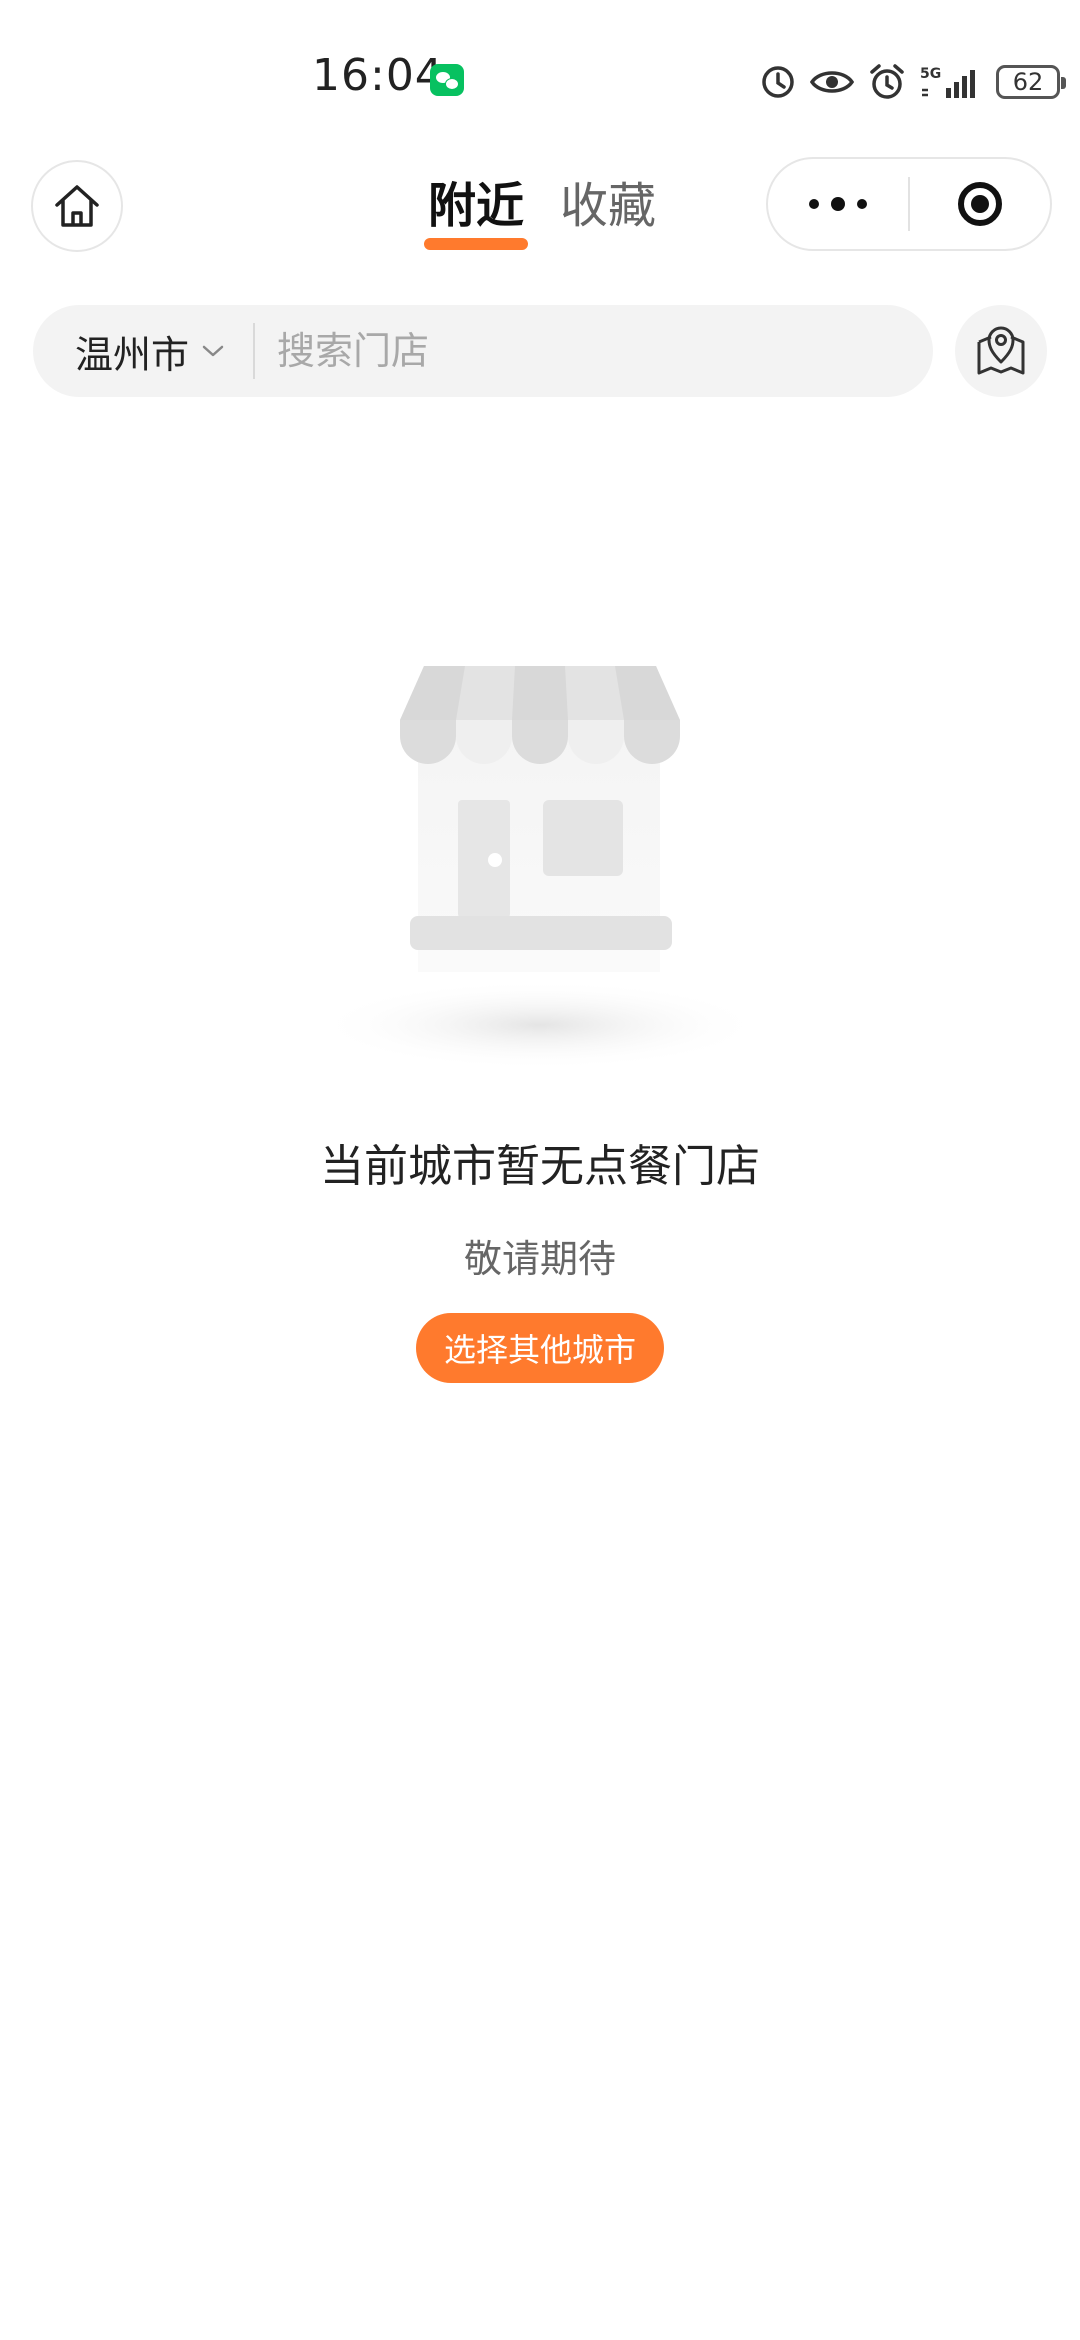 This screenshot has width=1080, height=2340. I want to click on city-selector: 温州市, so click(143, 351).